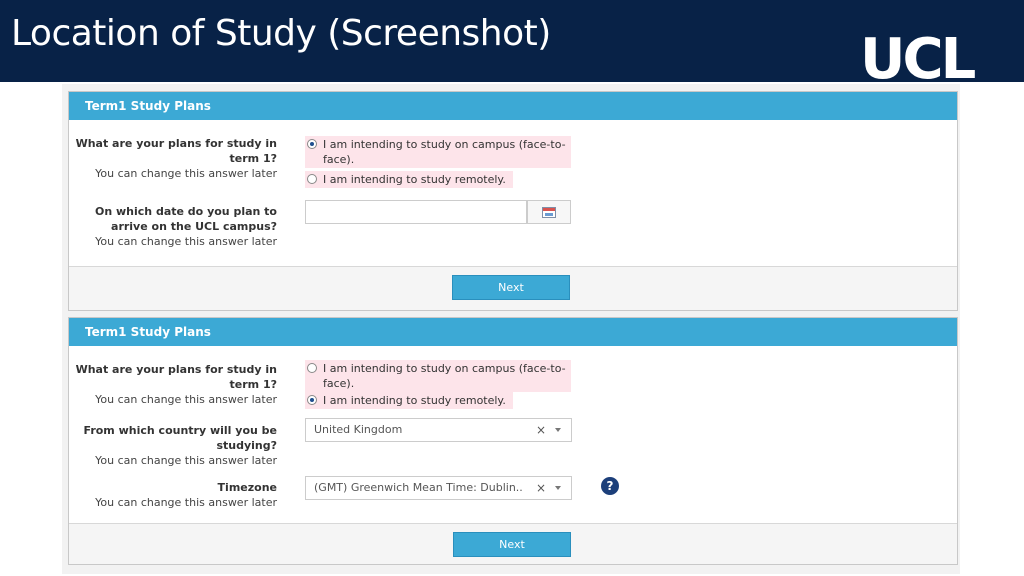 Image resolution: width=1024 pixels, height=576 pixels. What do you see at coordinates (247, 487) in the screenshot?
I see `timezone-question-text: Timezone` at bounding box center [247, 487].